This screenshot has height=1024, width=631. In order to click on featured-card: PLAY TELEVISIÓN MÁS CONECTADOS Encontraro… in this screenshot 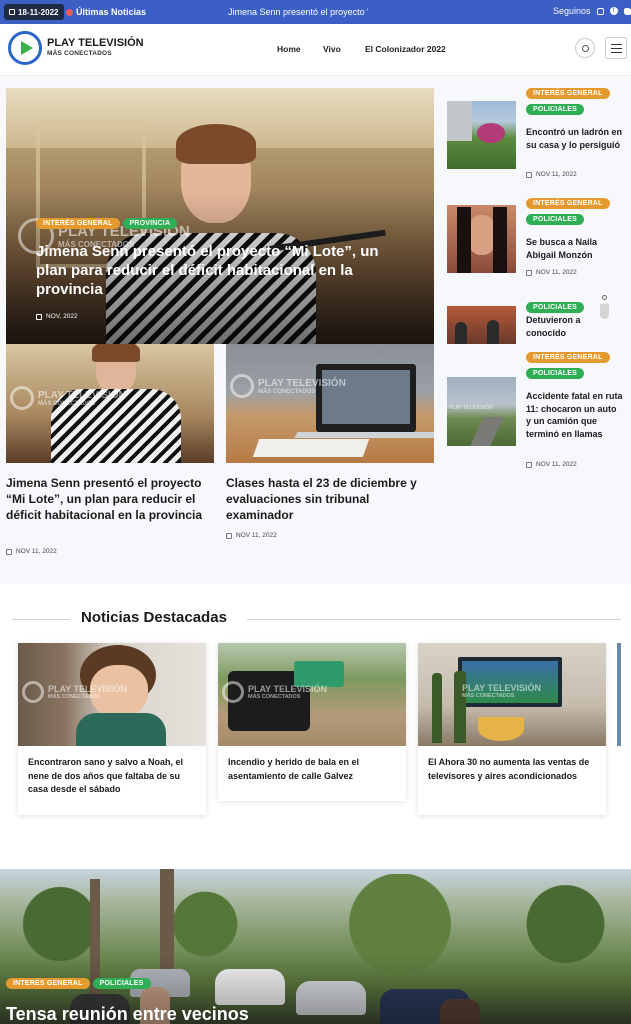, I will do `click(112, 729)`.